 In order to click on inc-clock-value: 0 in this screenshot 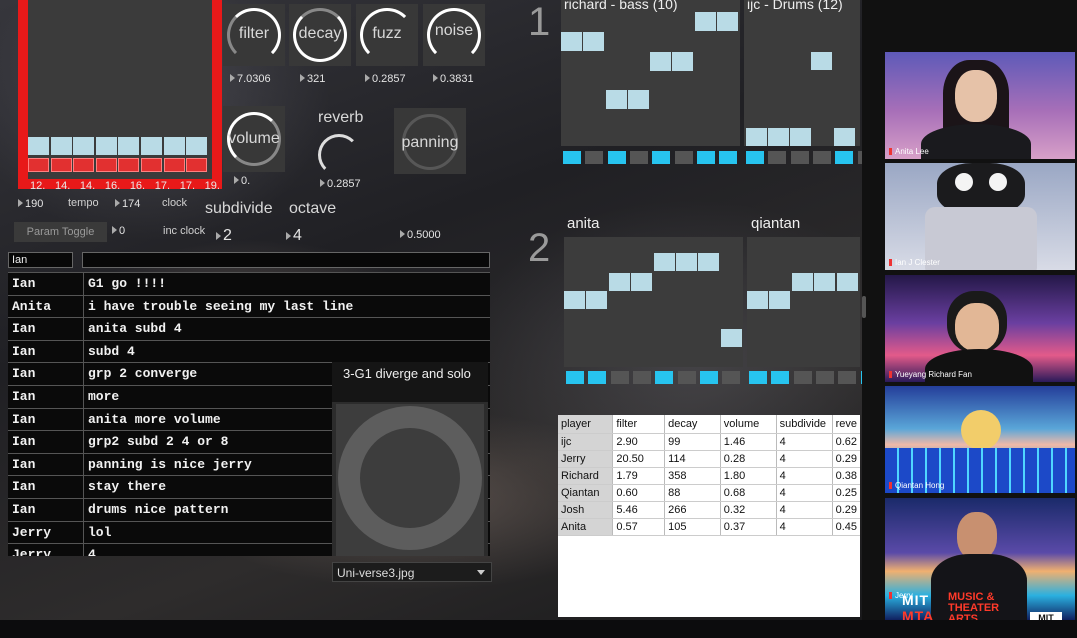, I will do `click(118, 231)`.